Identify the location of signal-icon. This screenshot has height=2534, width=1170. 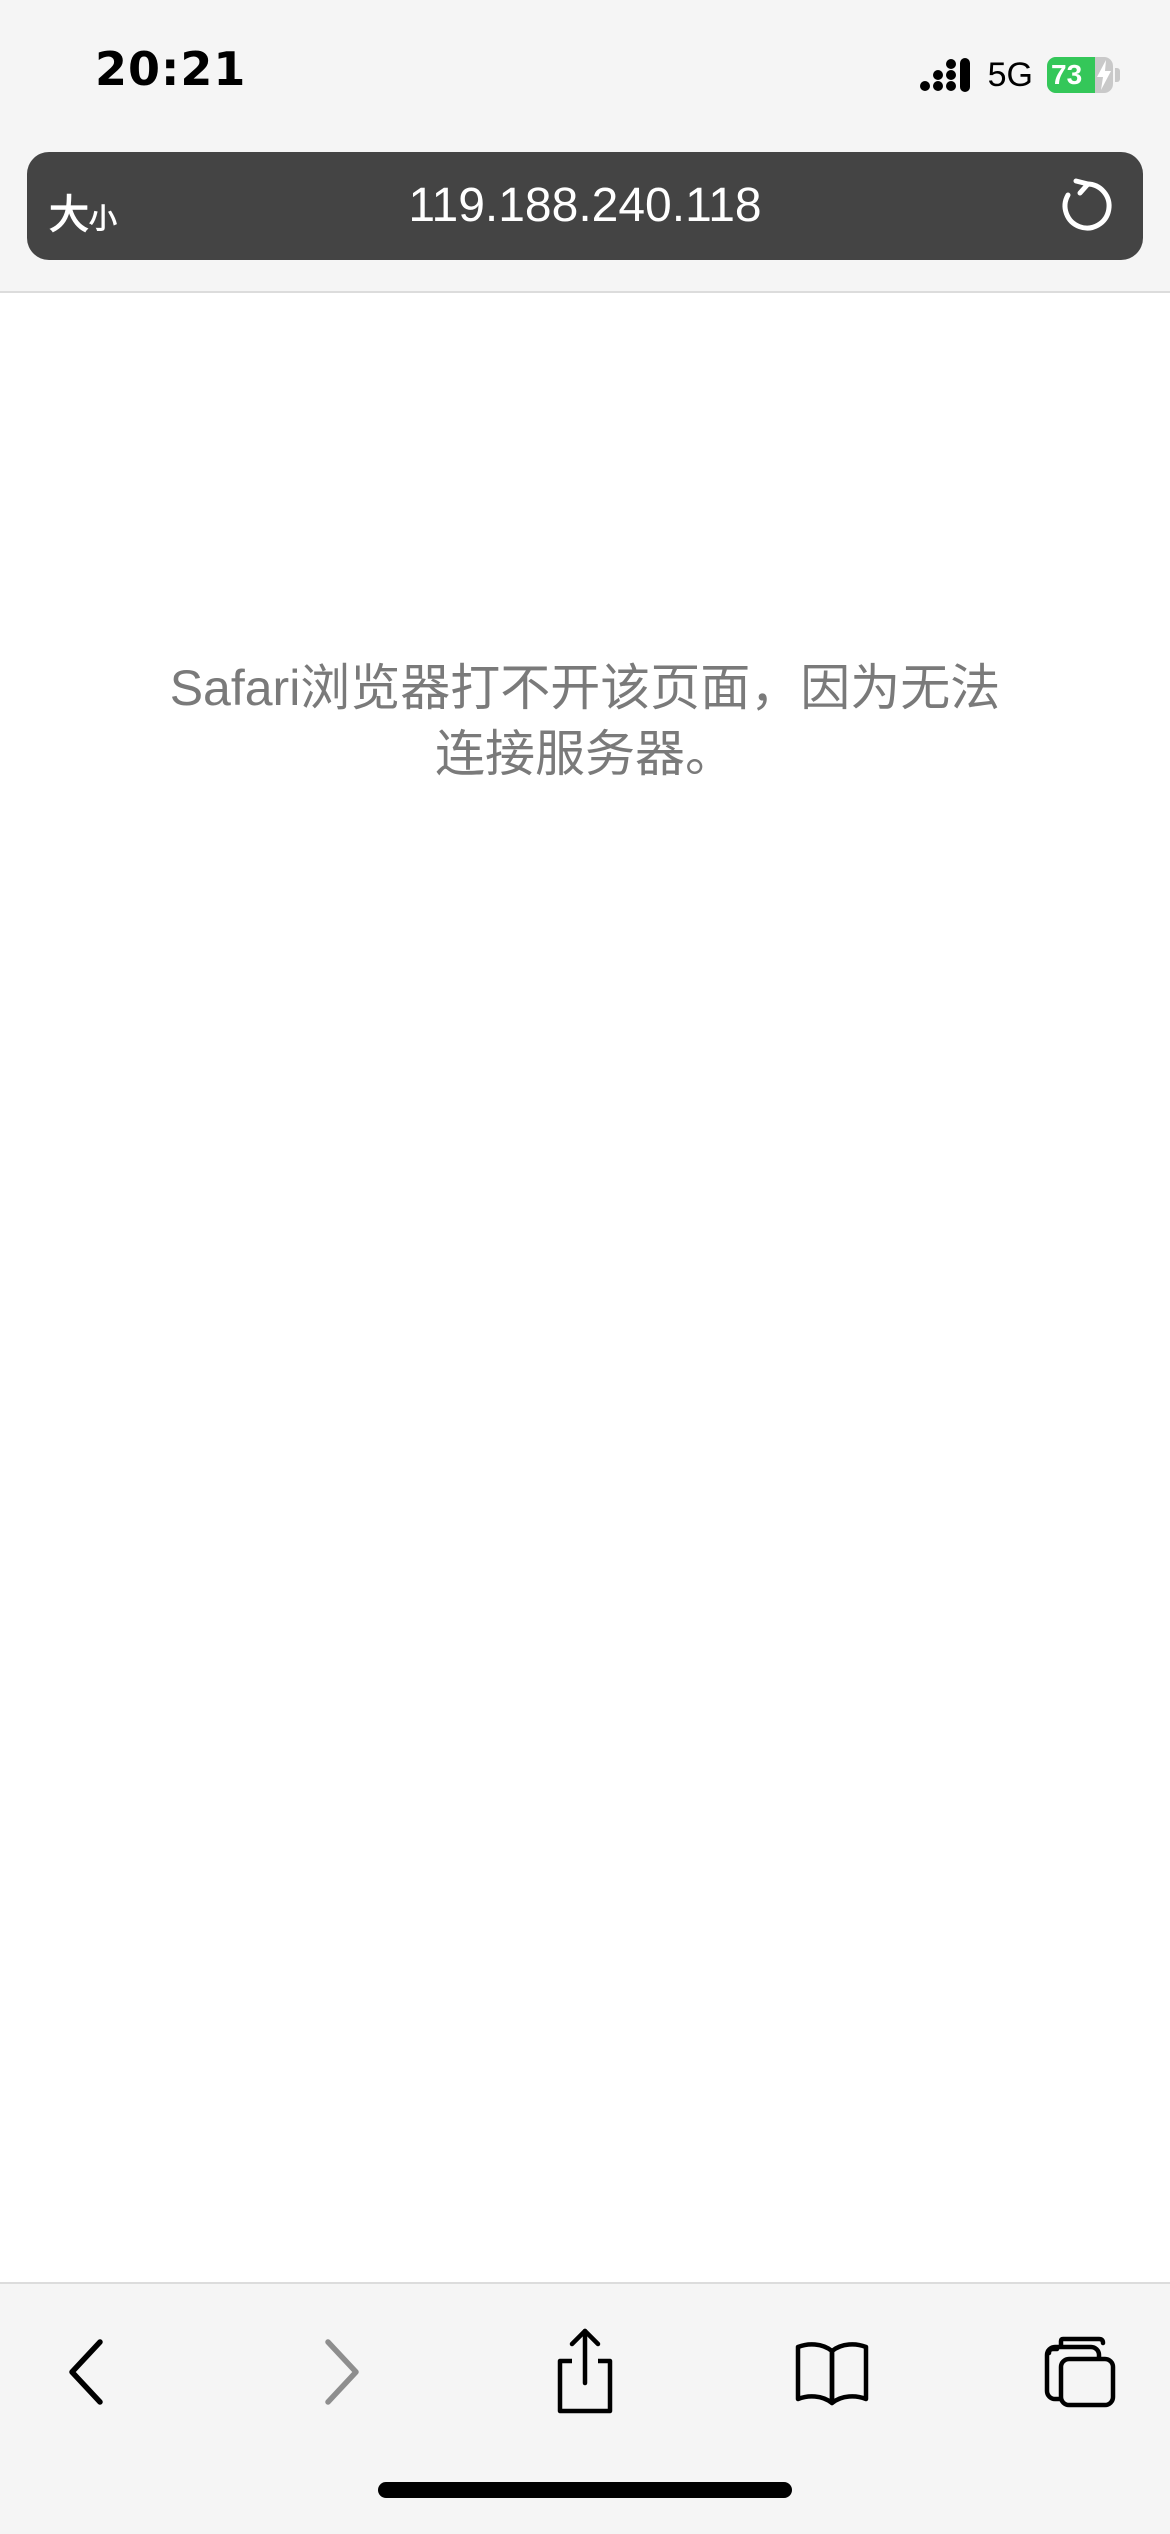
(946, 75).